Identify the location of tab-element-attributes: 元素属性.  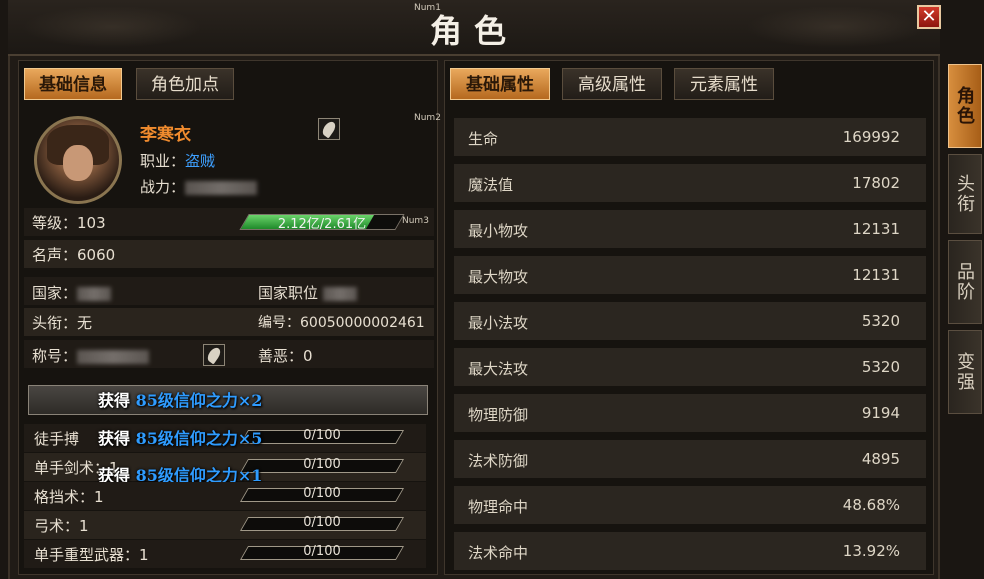
(724, 84).